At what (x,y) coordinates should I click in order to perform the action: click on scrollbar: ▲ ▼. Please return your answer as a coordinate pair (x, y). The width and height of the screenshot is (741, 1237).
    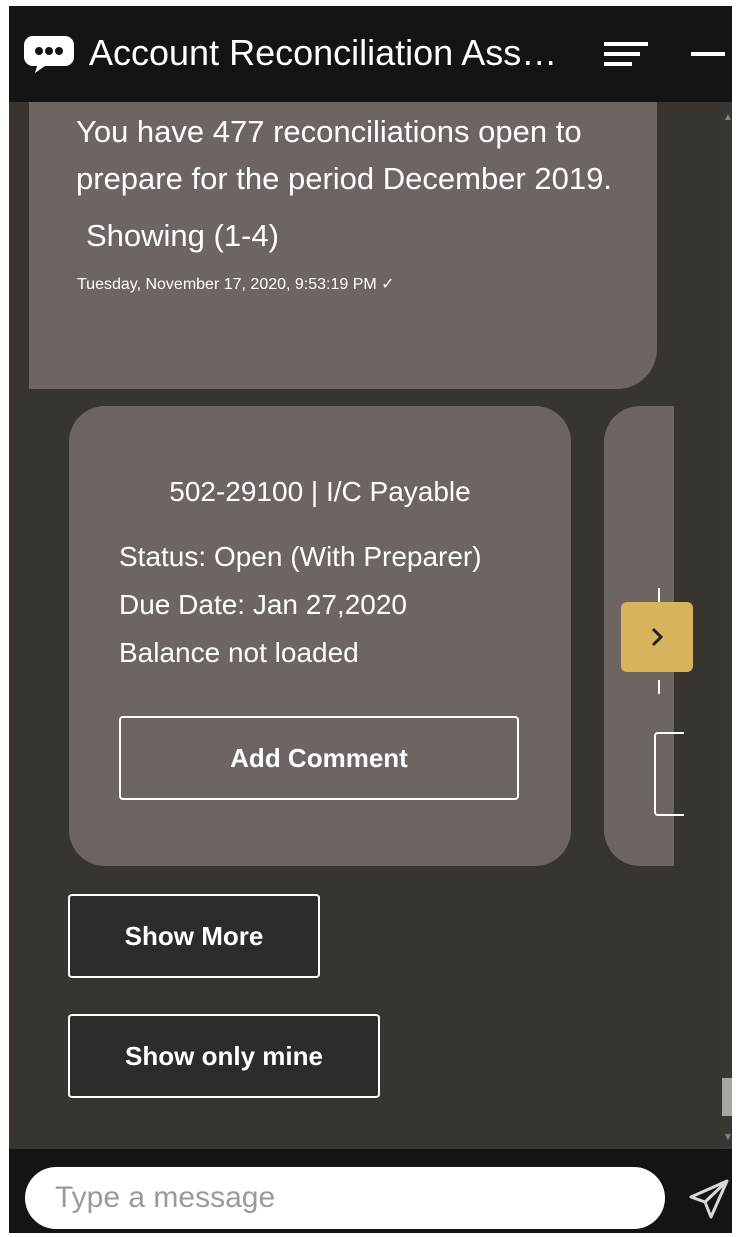
    Looking at the image, I should click on (727, 625).